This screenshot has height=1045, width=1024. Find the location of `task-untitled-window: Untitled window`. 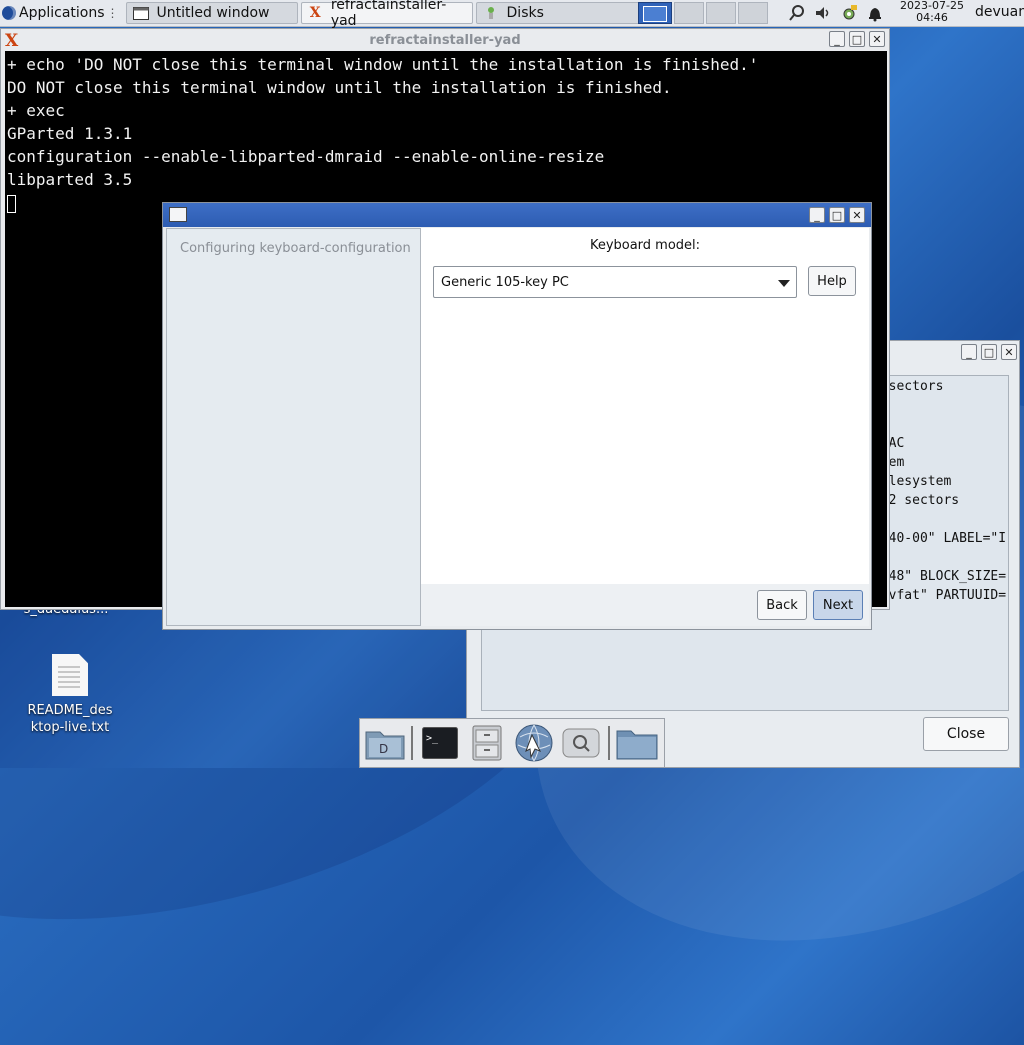

task-untitled-window: Untitled window is located at coordinates (211, 13).